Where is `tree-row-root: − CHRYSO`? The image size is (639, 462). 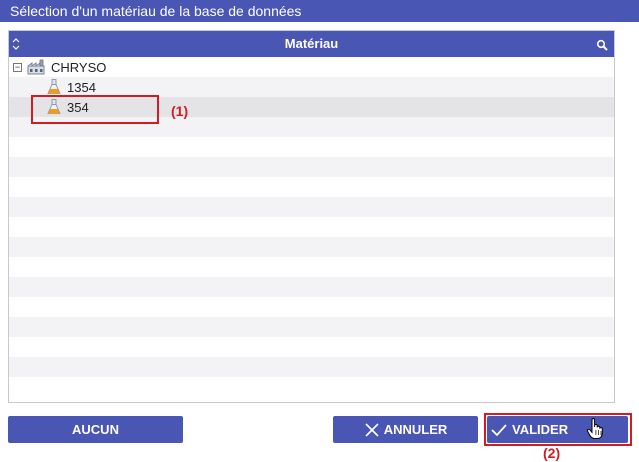 tree-row-root: − CHRYSO is located at coordinates (311, 67).